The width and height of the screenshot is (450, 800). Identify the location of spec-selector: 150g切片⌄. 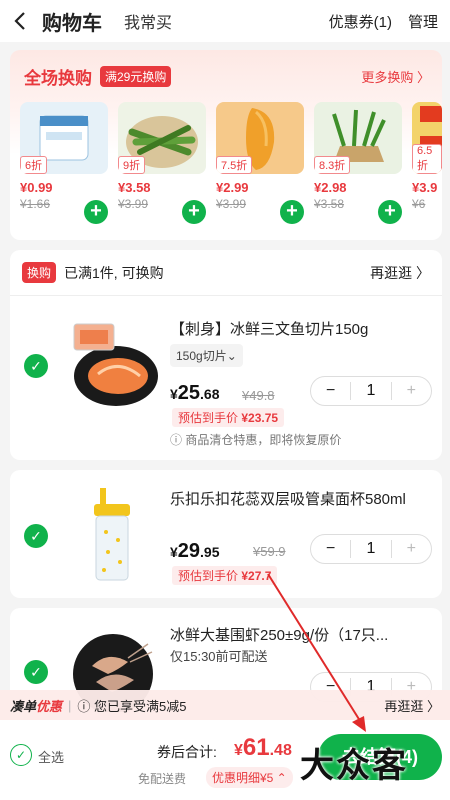
(206, 355).